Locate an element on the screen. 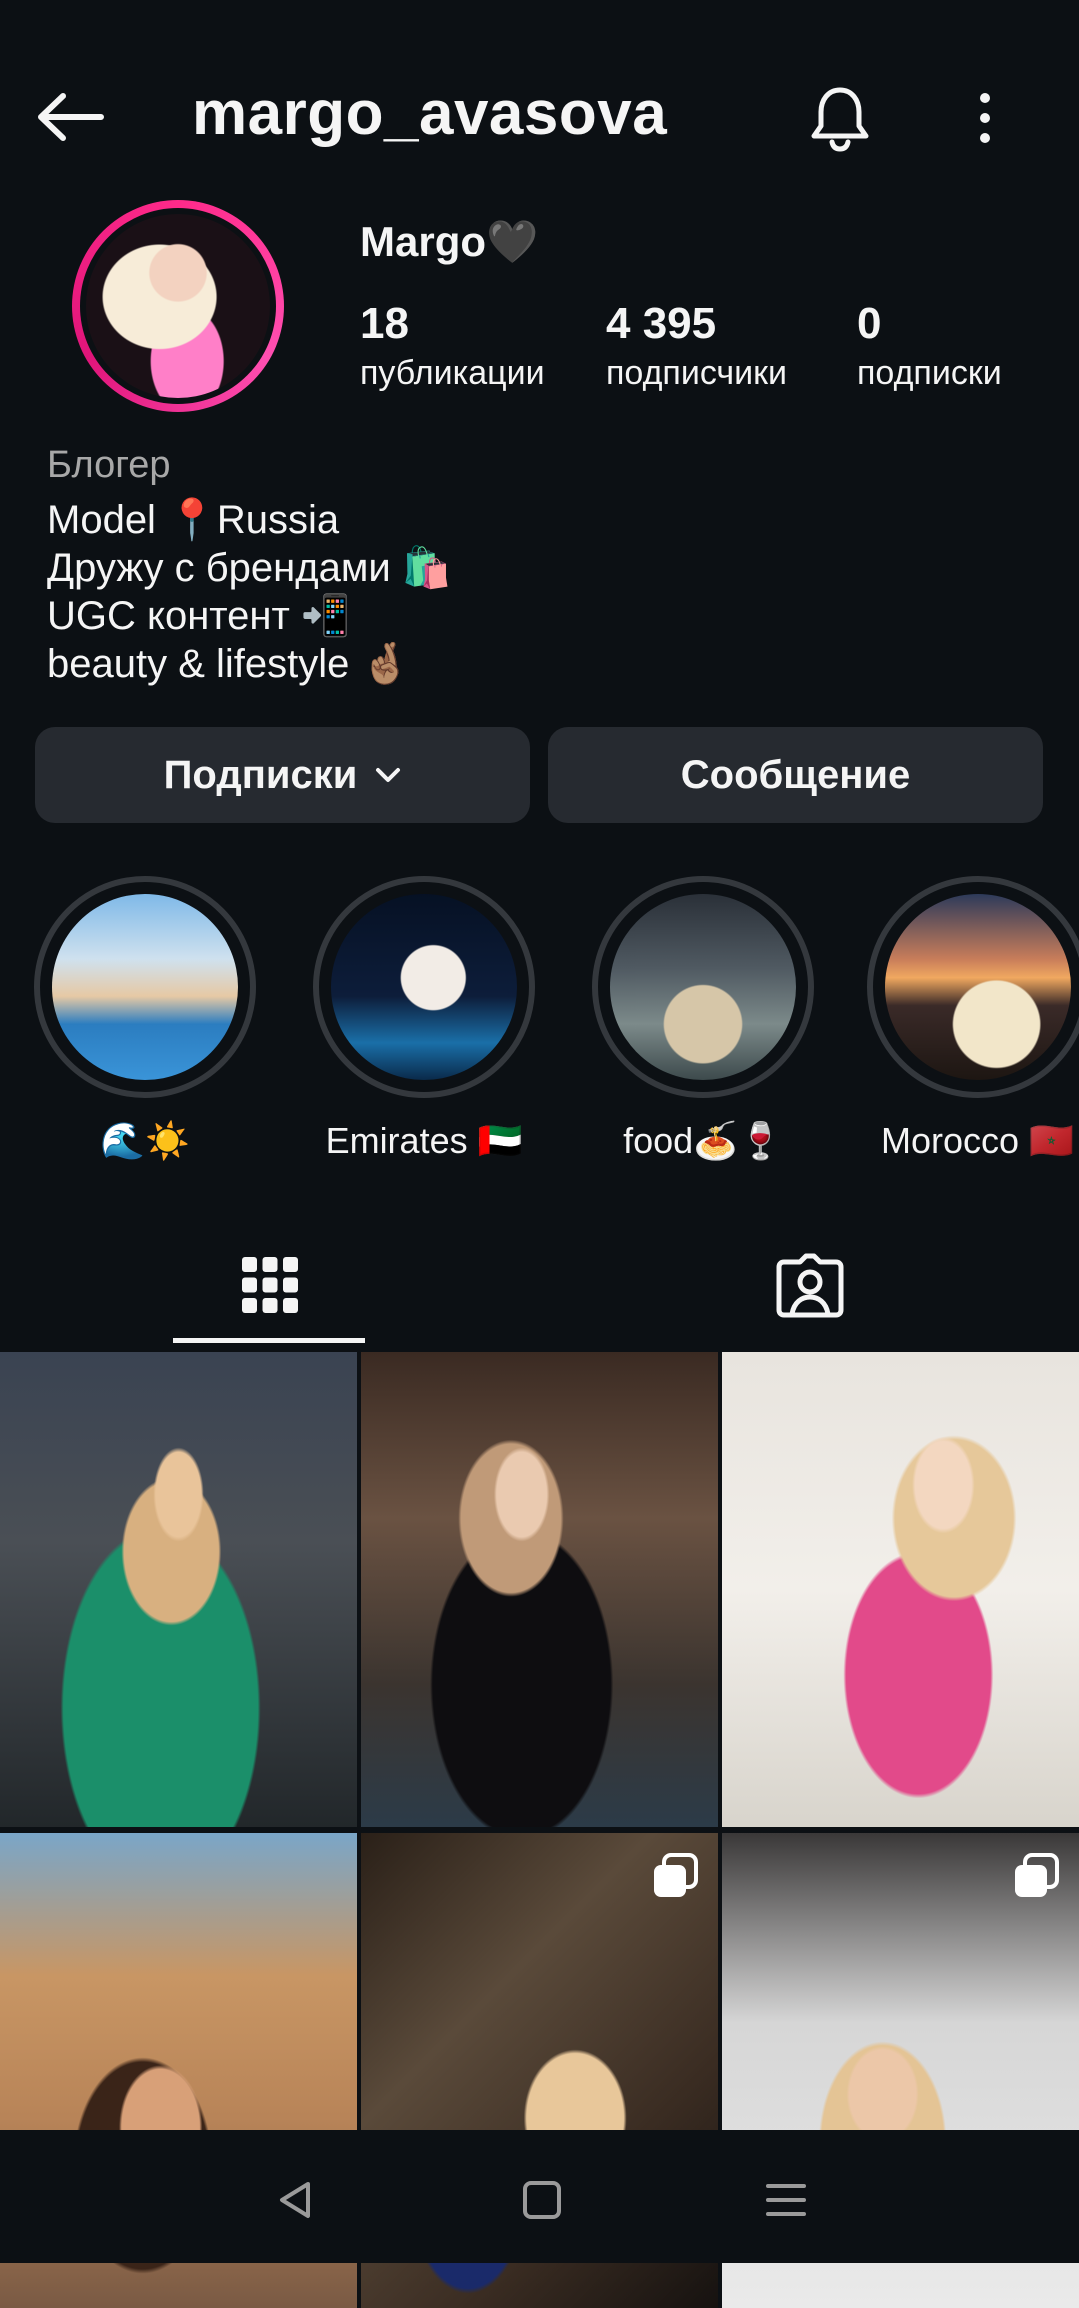  menu-lines-icon is located at coordinates (786, 2200).